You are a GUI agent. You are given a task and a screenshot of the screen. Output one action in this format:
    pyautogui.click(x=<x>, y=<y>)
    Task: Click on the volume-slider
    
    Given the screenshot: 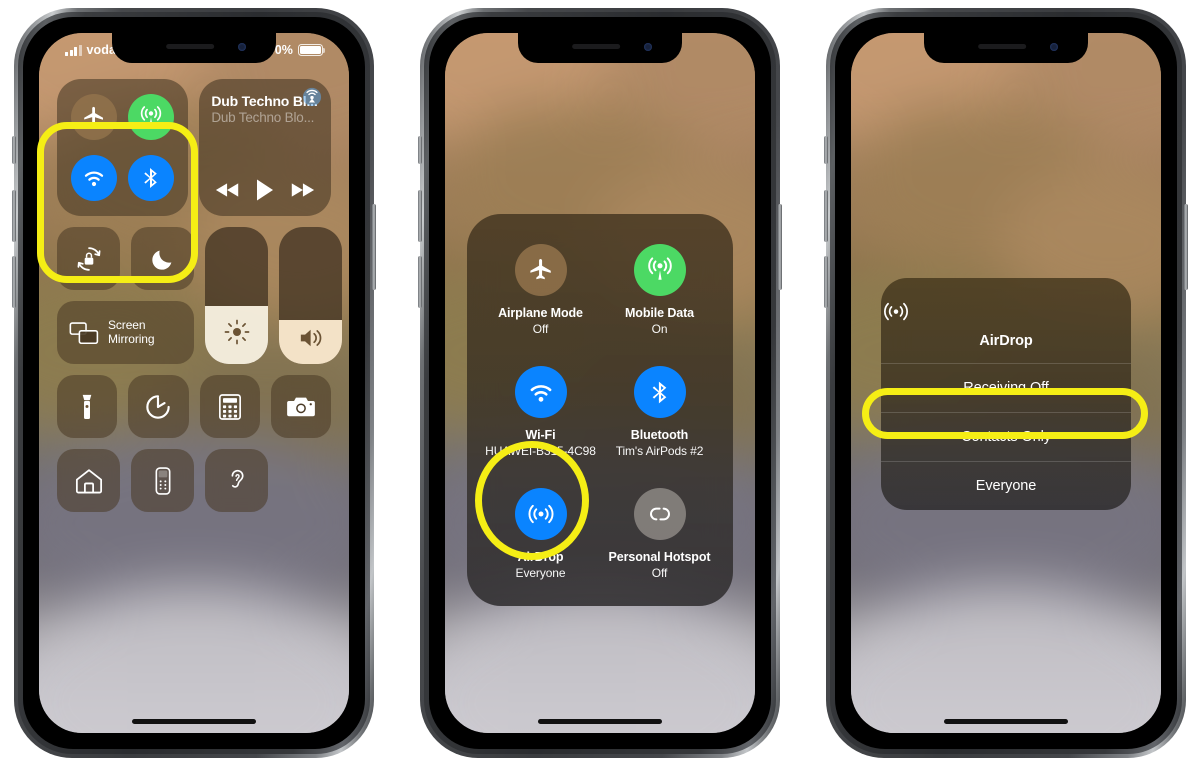 What is the action you would take?
    pyautogui.click(x=310, y=295)
    